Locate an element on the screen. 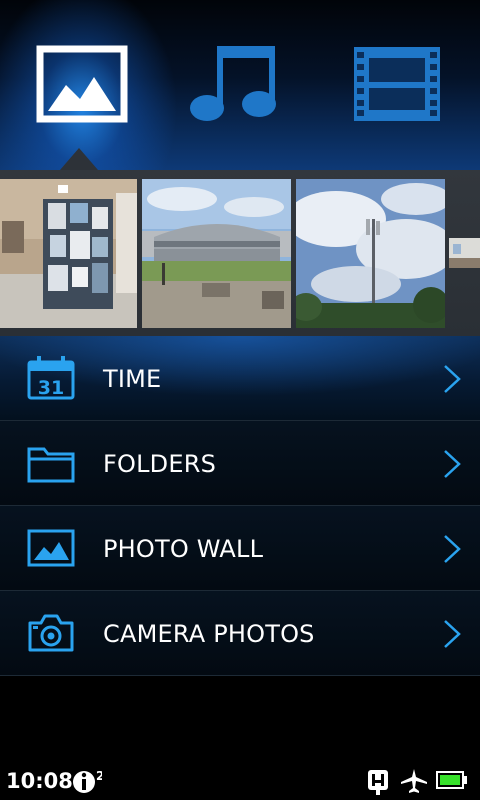 Image resolution: width=480 pixels, height=800 pixels. film-strip-icon is located at coordinates (397, 84).